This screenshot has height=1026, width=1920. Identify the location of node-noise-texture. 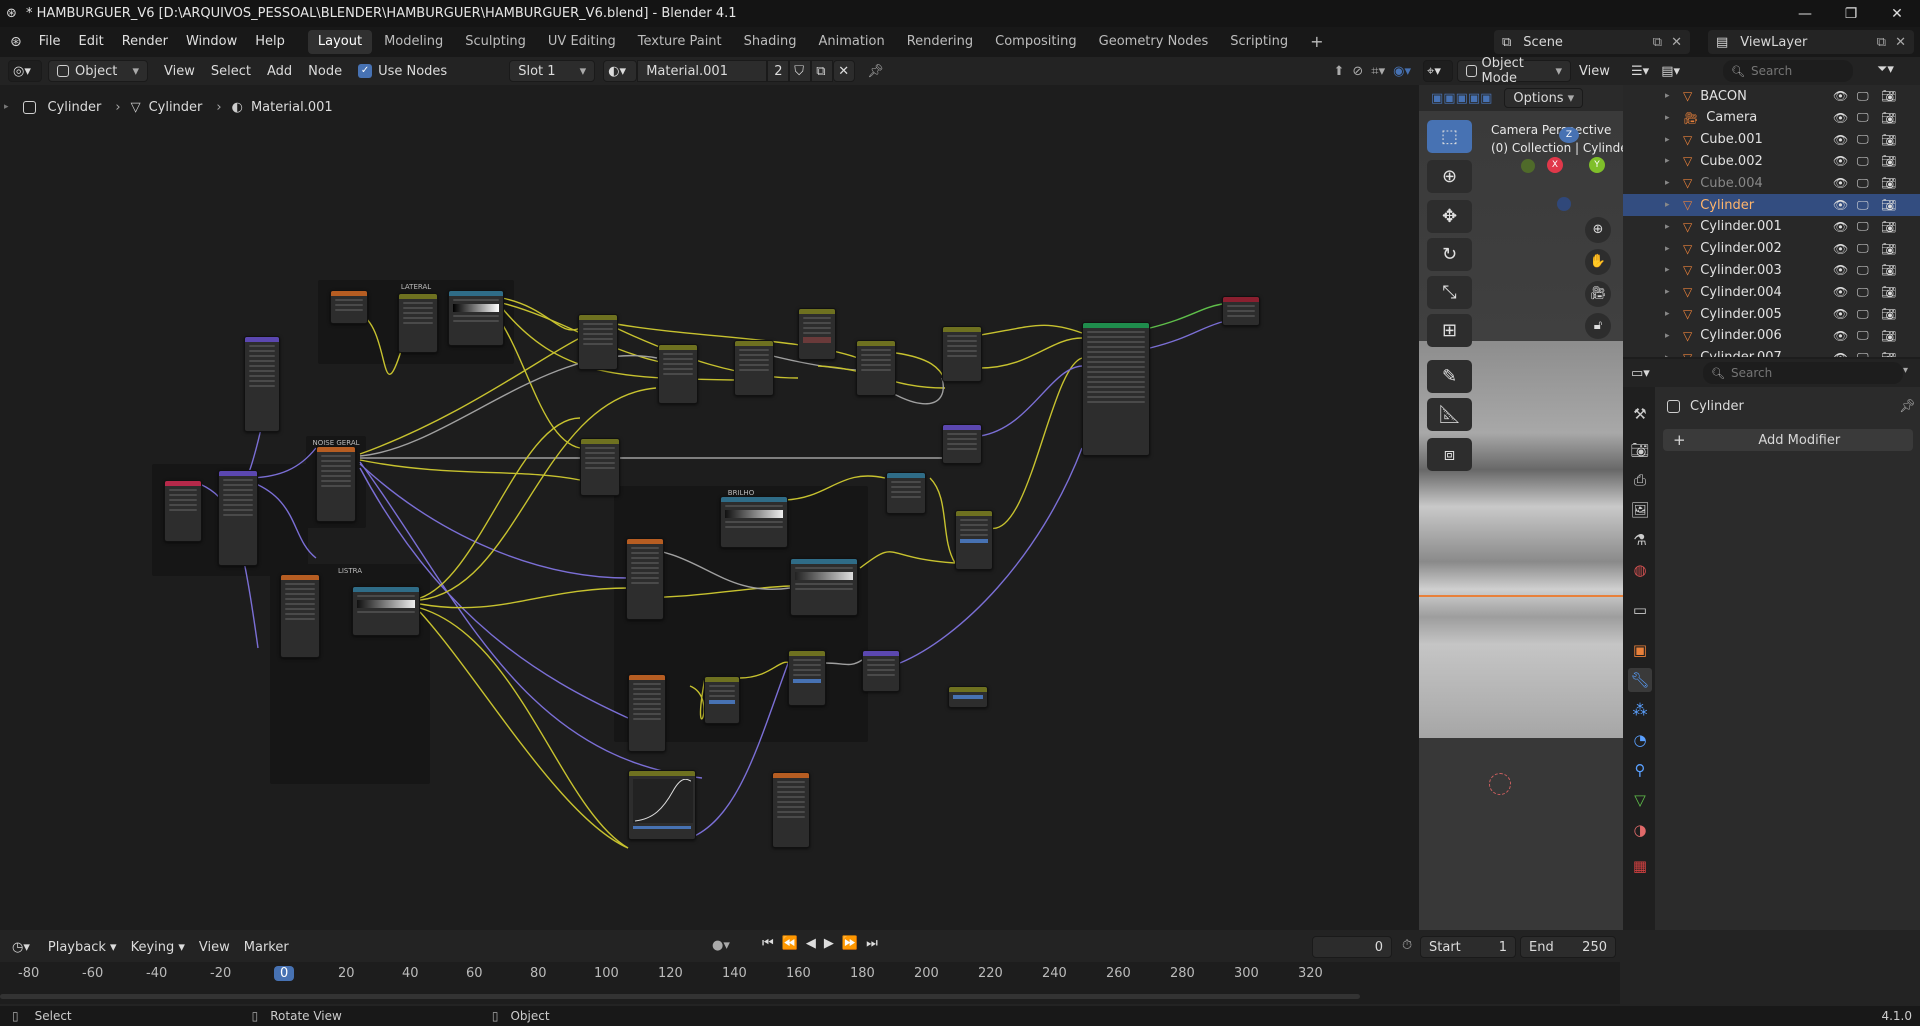
(336, 484).